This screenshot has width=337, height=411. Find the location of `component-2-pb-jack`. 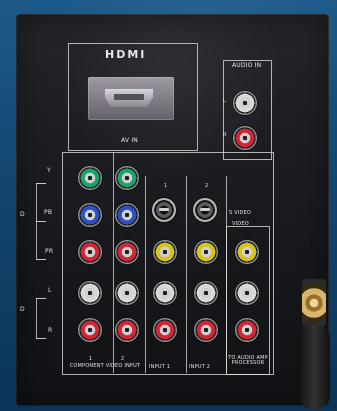

component-2-pb-jack is located at coordinates (127, 215).